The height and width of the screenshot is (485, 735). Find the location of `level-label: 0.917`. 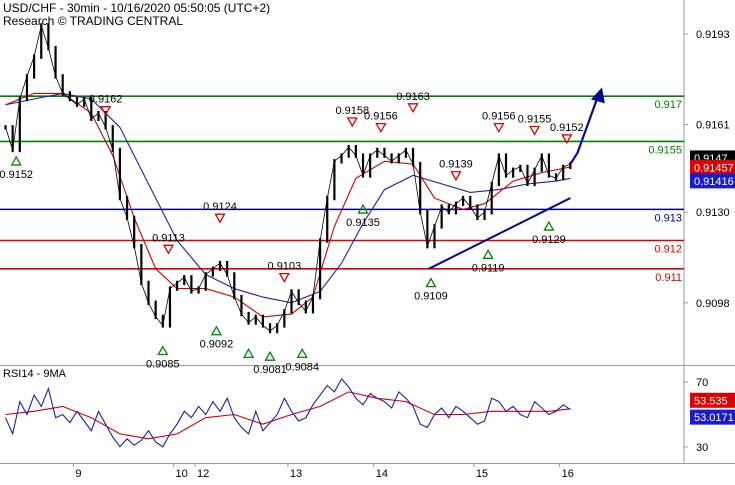

level-label: 0.917 is located at coordinates (668, 105).